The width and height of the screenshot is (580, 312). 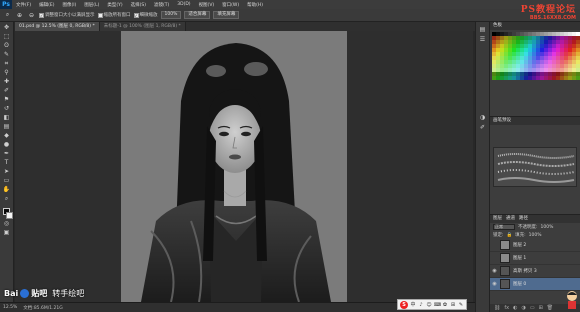 What do you see at coordinates (7, 46) in the screenshot?
I see `lasso-tool-icon: ʘ` at bounding box center [7, 46].